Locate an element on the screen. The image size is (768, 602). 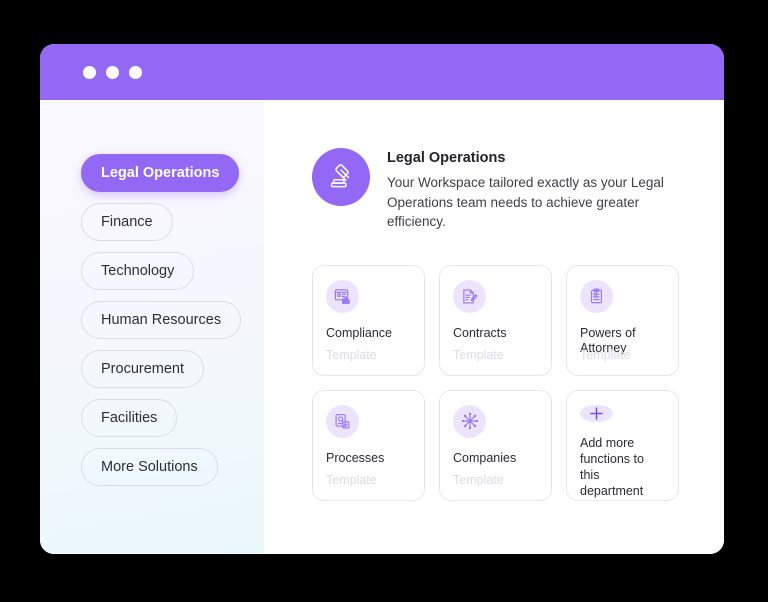
sidebar-item-human-resources: Human Resources is located at coordinates (161, 320).